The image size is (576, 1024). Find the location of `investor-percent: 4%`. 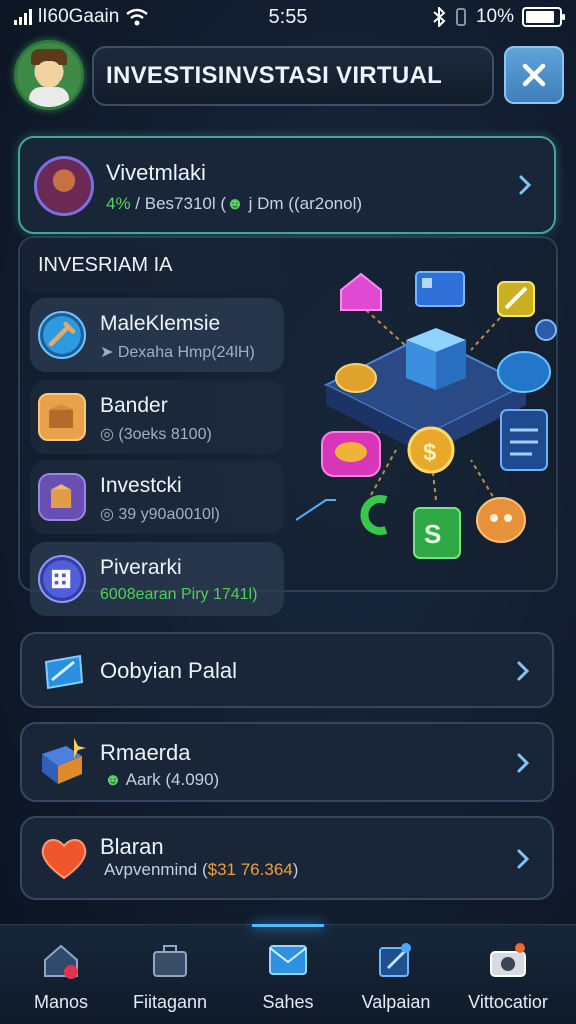

investor-percent: 4% is located at coordinates (118, 203).